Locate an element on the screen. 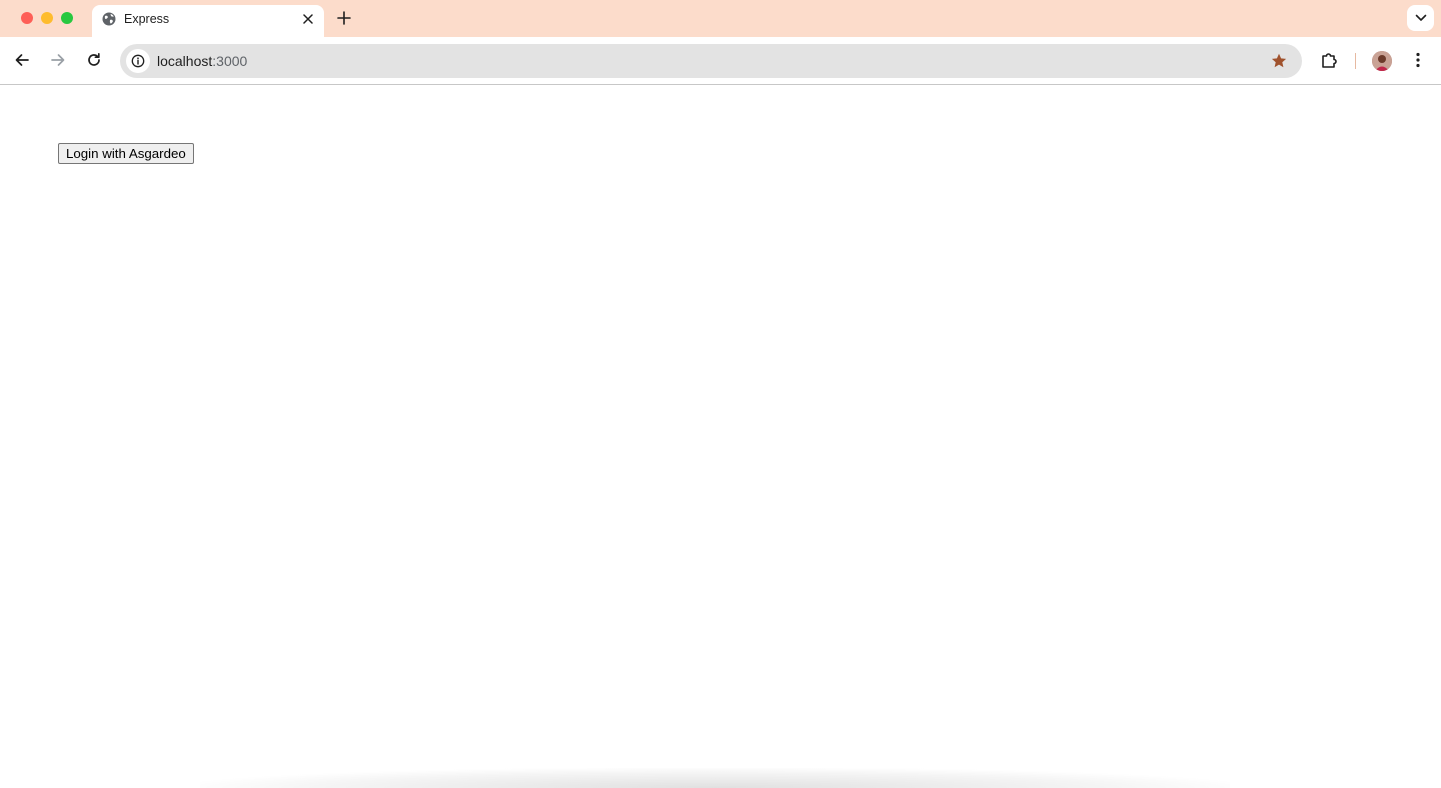  url-port: :3000 is located at coordinates (230, 61).